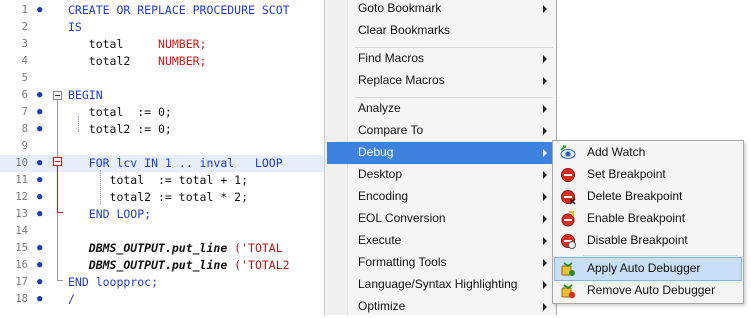 This screenshot has width=751, height=318. Describe the element at coordinates (400, 8) in the screenshot. I see `menu-item-label: Goto Bookmark` at that location.